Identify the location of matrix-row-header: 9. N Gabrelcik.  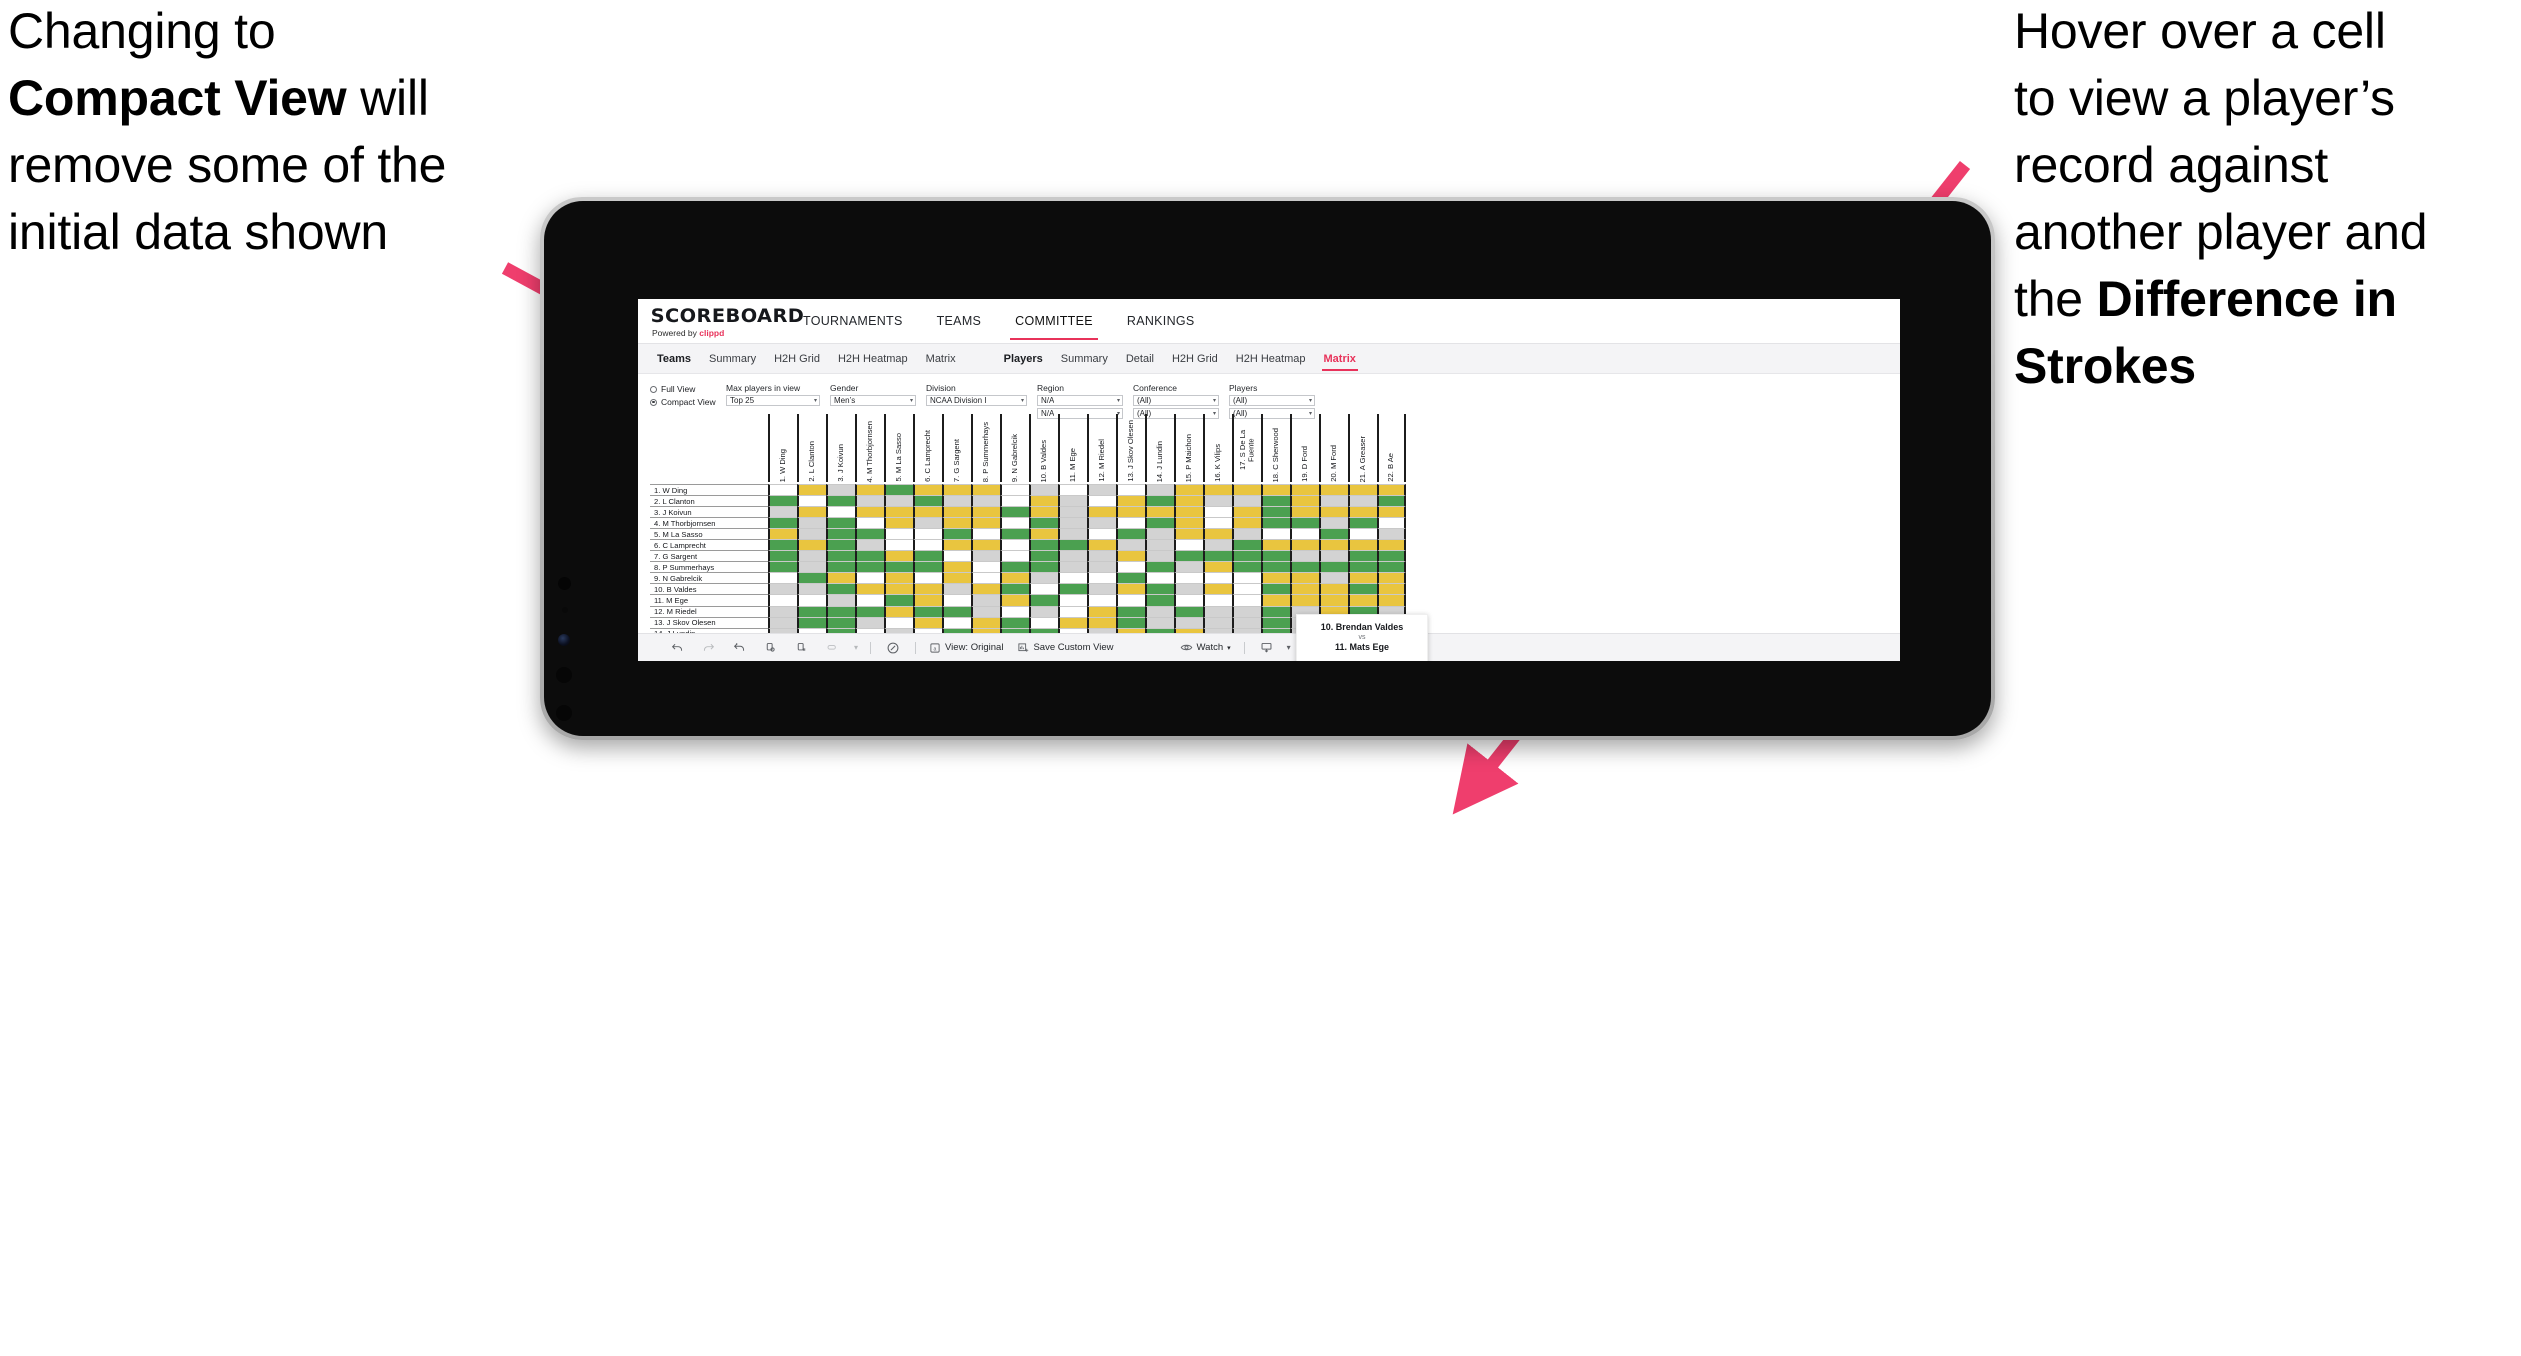
(709, 577).